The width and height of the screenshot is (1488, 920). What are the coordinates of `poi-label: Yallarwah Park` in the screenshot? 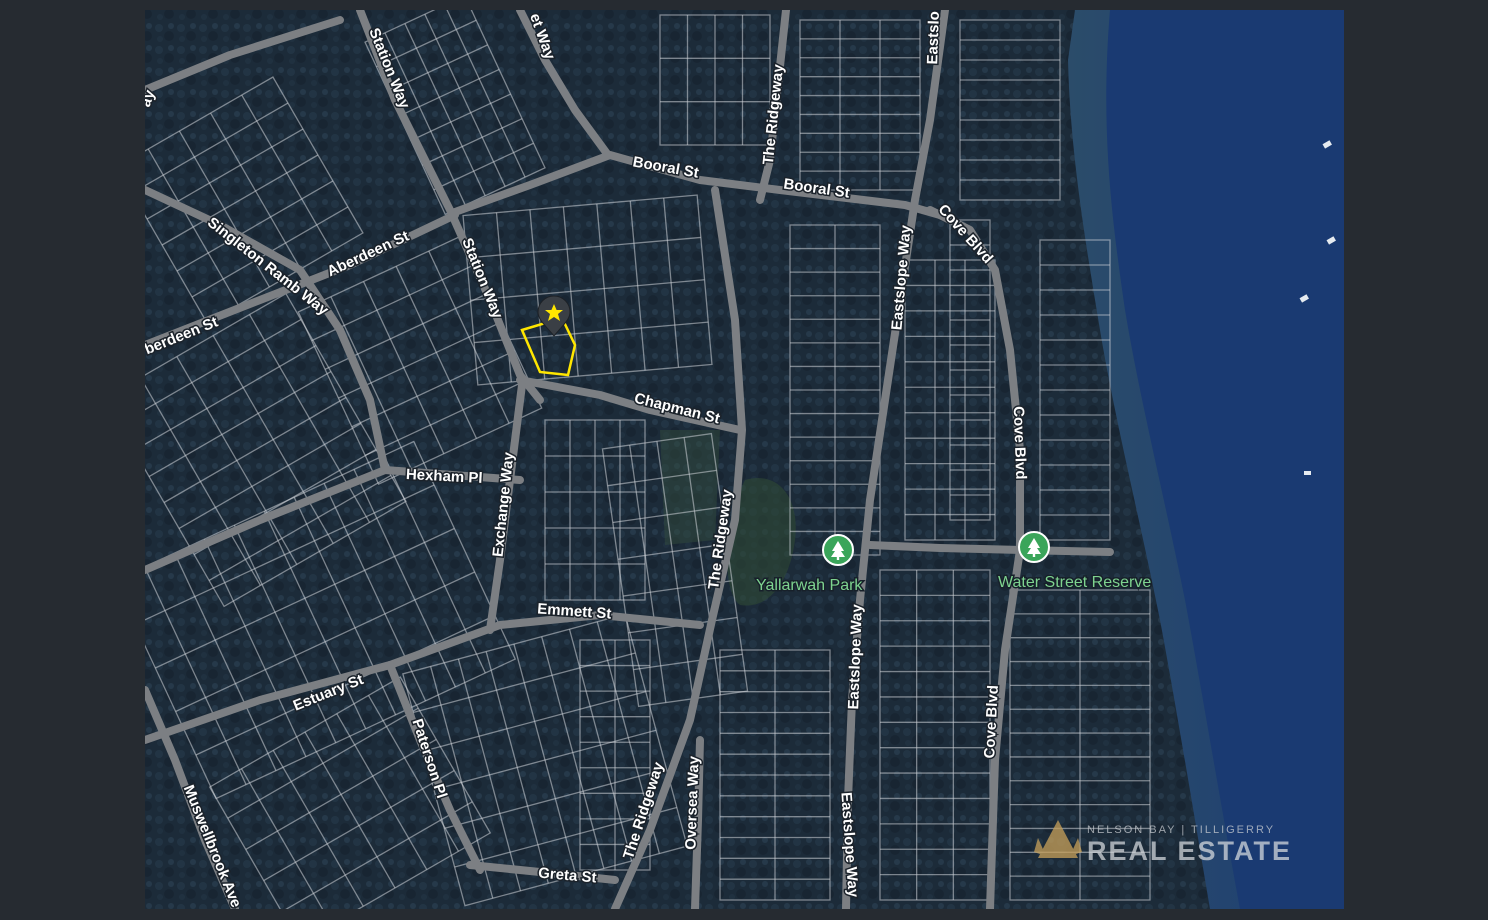 It's located at (809, 585).